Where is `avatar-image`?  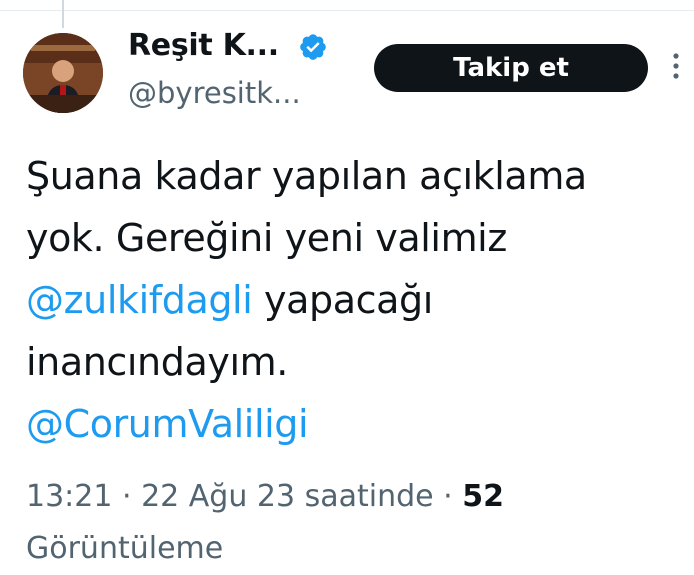 avatar-image is located at coordinates (63, 73).